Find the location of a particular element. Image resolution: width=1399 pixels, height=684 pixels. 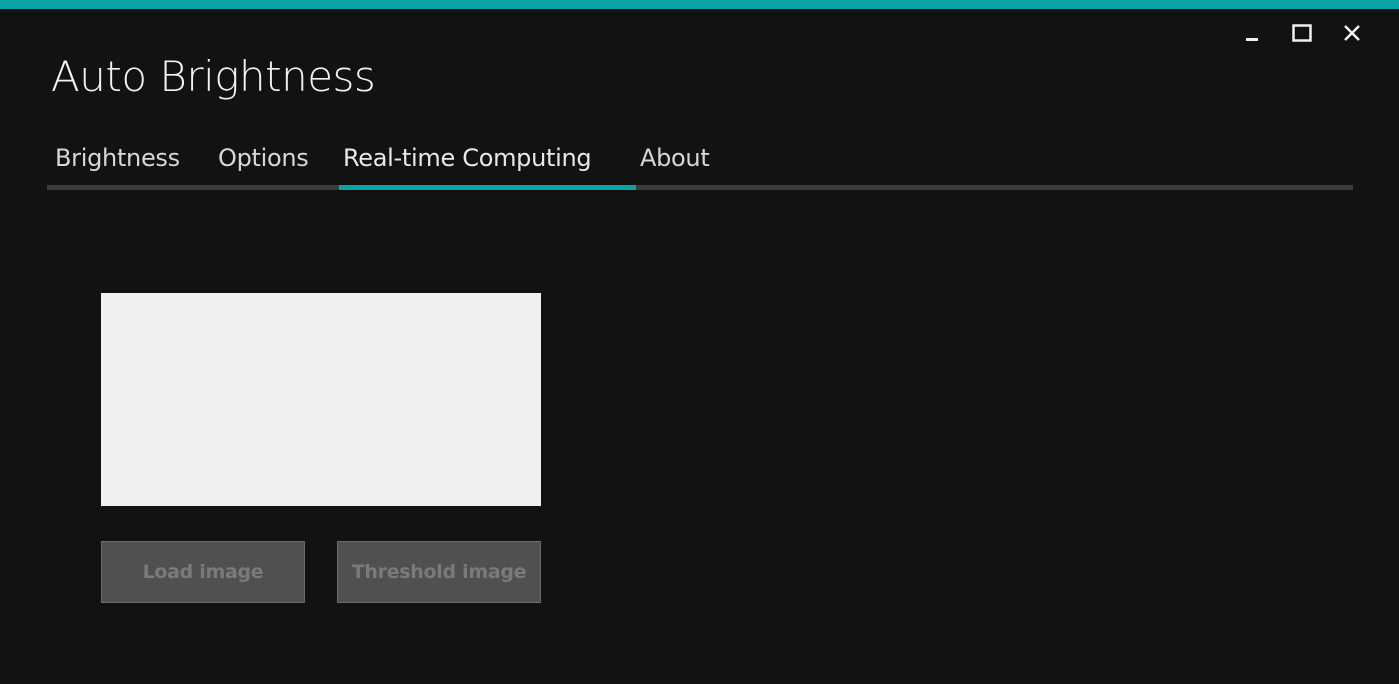

close-icon is located at coordinates (1352, 33).